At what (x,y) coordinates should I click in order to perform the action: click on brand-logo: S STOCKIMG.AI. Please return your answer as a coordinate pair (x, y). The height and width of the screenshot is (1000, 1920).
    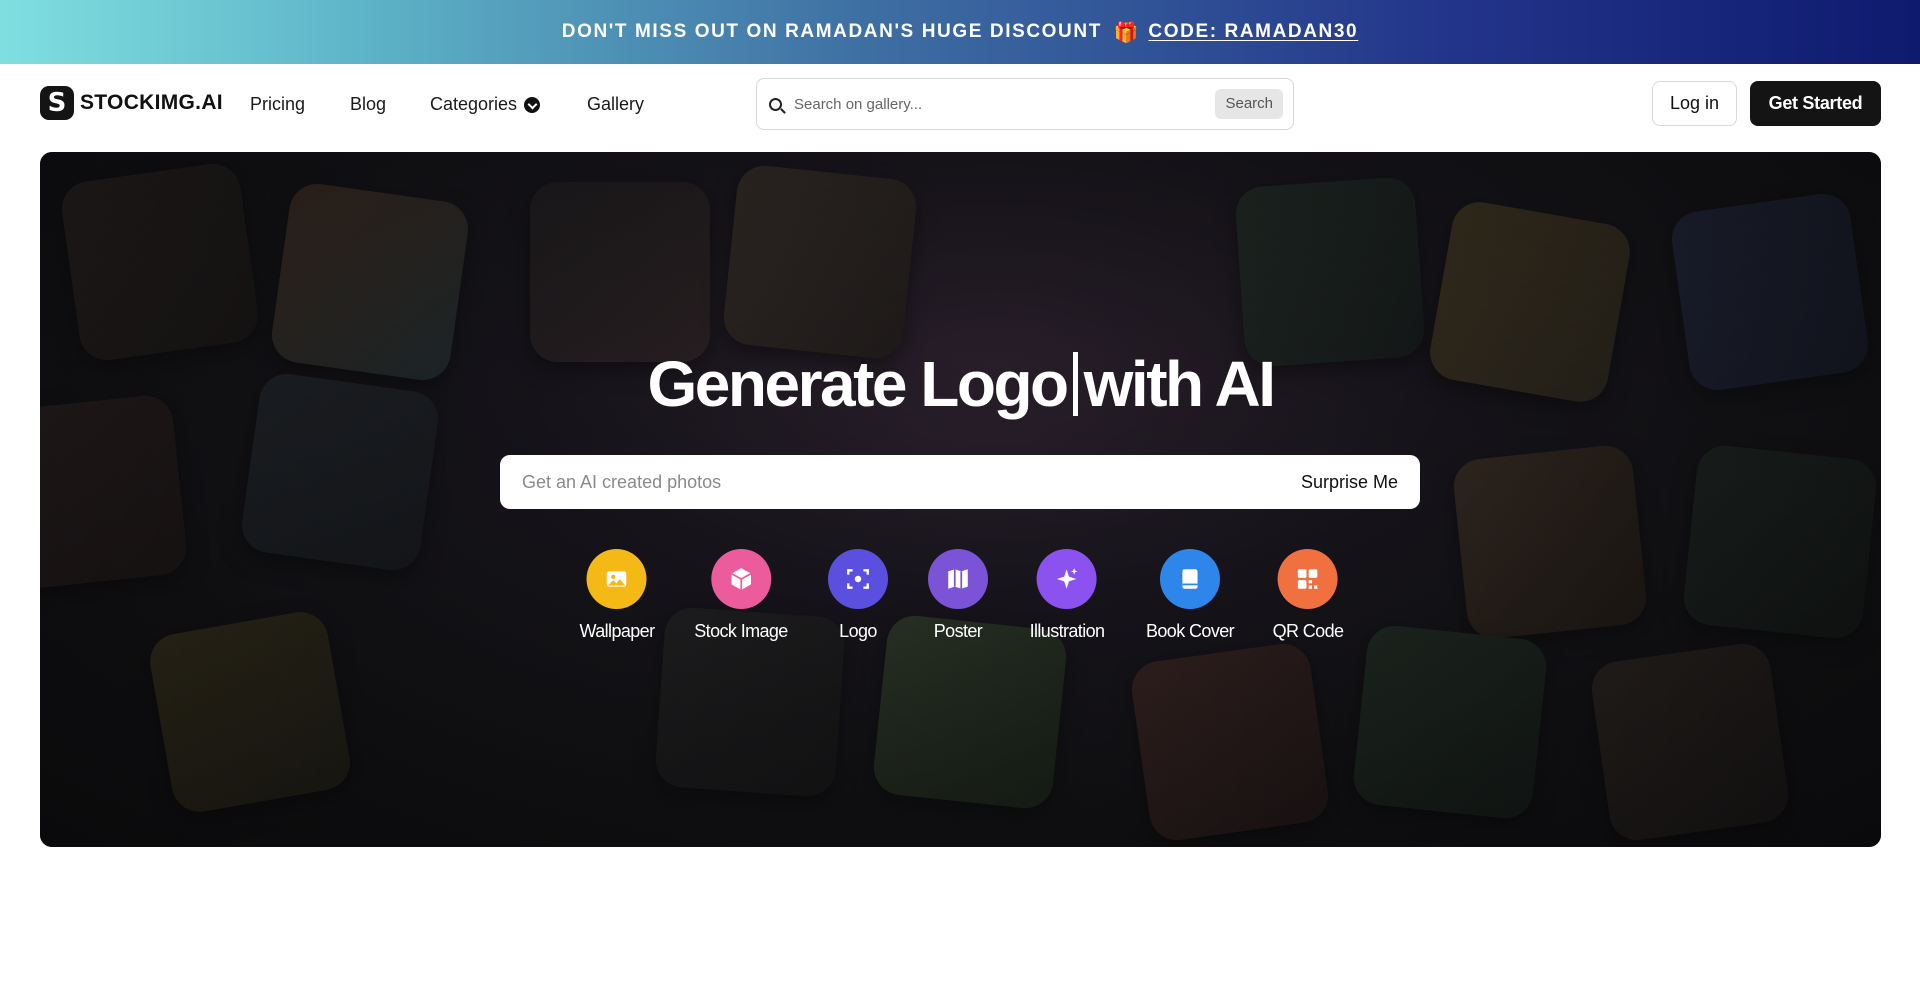
    Looking at the image, I should click on (131, 103).